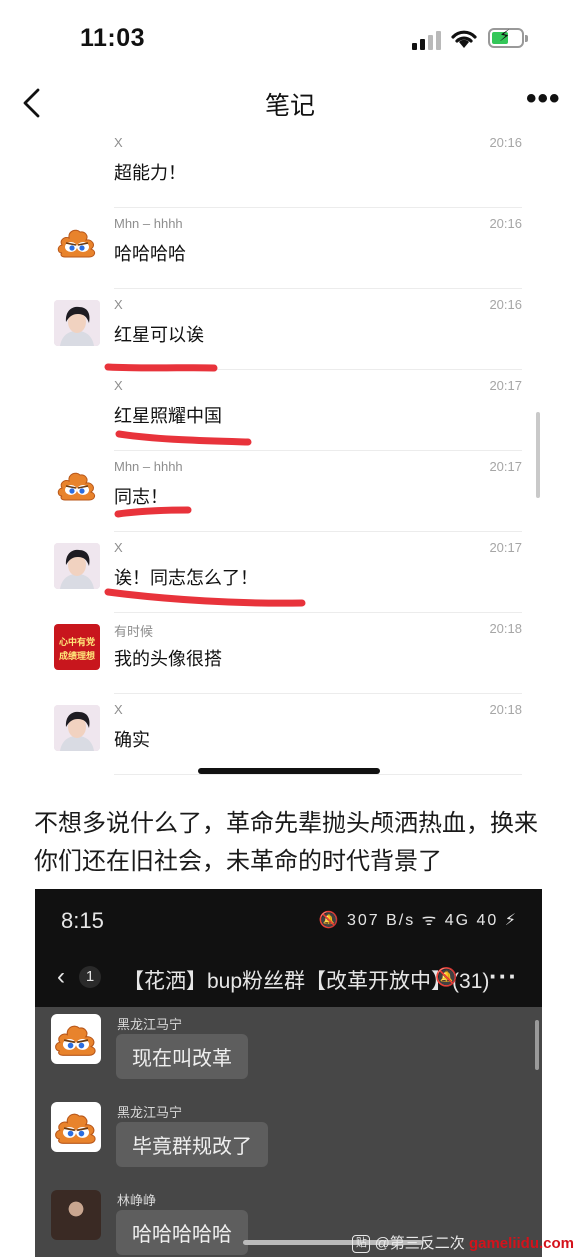 Image resolution: width=580 pixels, height=1257 pixels. What do you see at coordinates (288, 920) in the screenshot?
I see `embedded-status-bar: 8:15 🔕 307 B/s ᯤ 4G 40 ⚡` at bounding box center [288, 920].